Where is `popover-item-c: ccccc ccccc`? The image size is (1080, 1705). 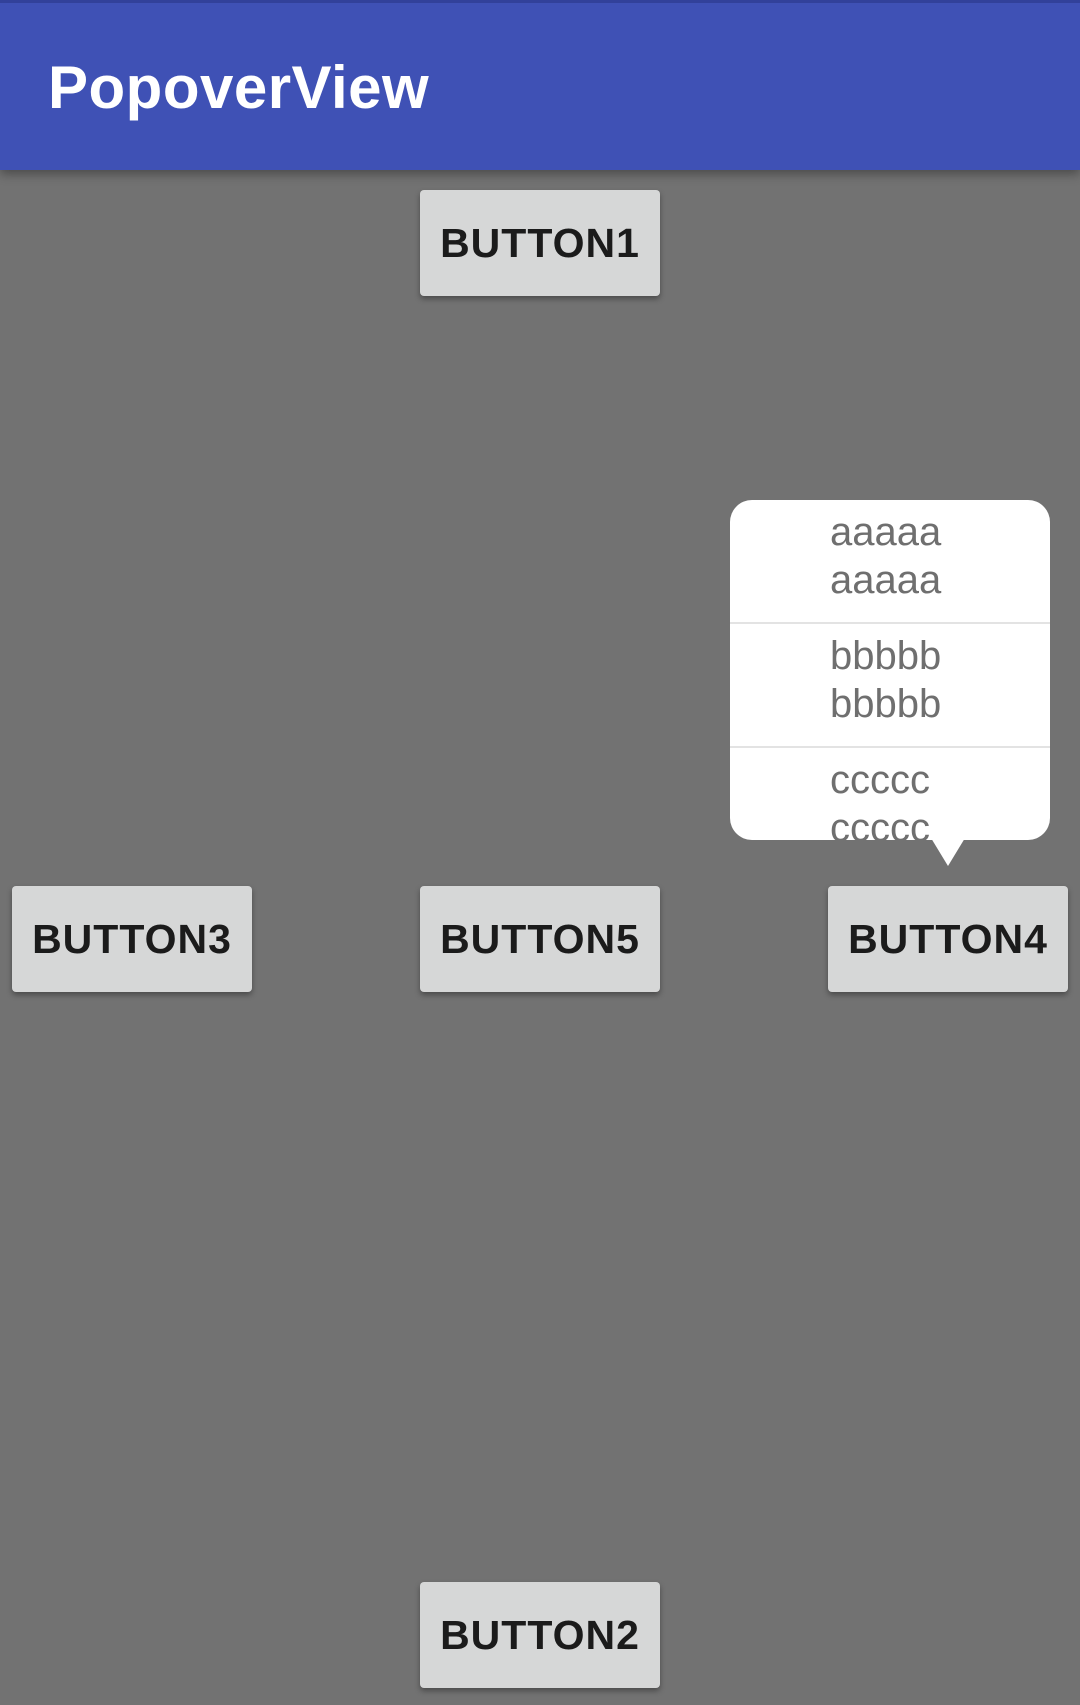 popover-item-c: ccccc ccccc is located at coordinates (890, 793).